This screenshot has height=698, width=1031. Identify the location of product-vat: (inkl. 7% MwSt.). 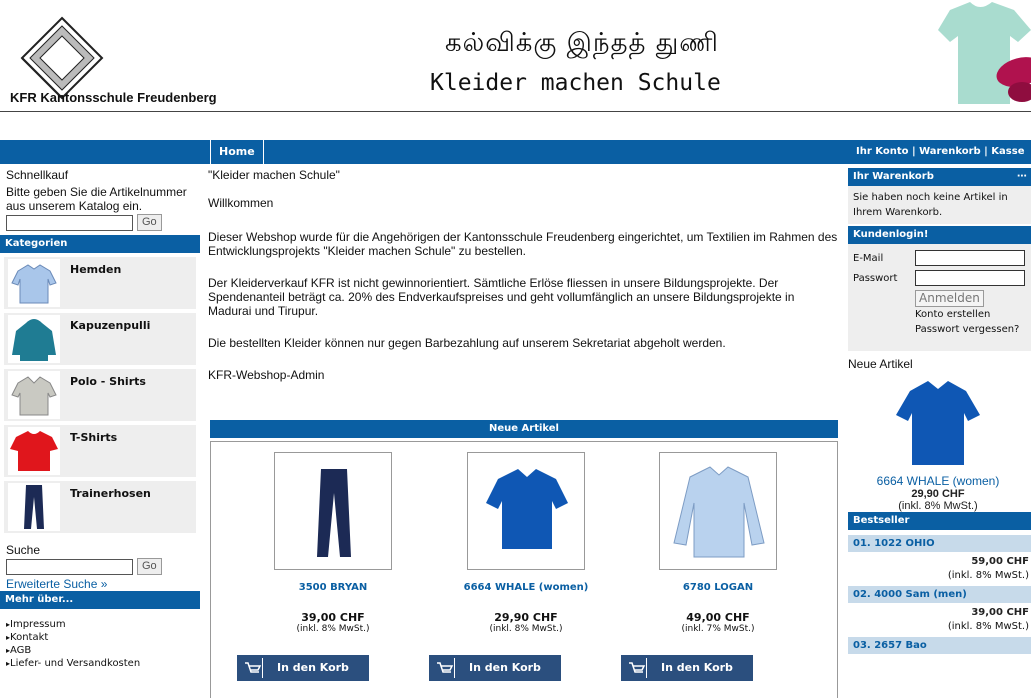
(718, 629).